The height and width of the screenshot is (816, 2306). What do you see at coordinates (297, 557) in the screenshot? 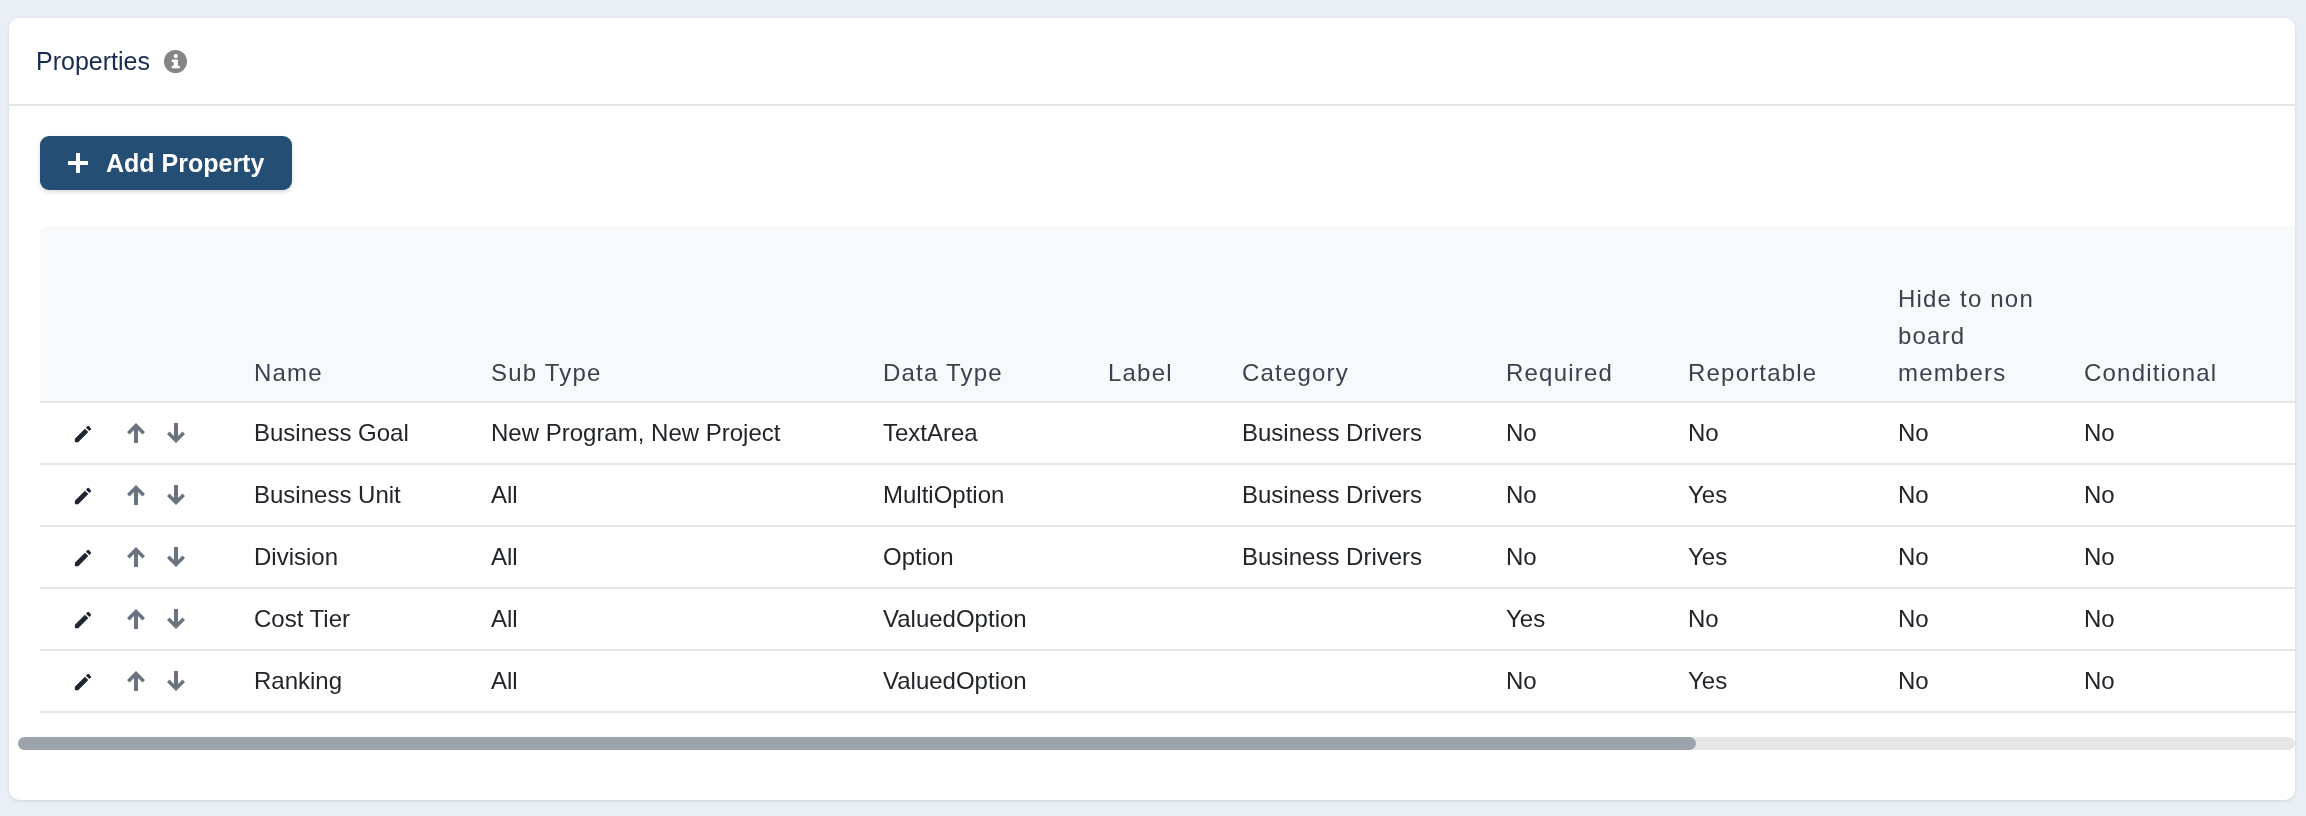
I see `table-cell-text: Division` at bounding box center [297, 557].